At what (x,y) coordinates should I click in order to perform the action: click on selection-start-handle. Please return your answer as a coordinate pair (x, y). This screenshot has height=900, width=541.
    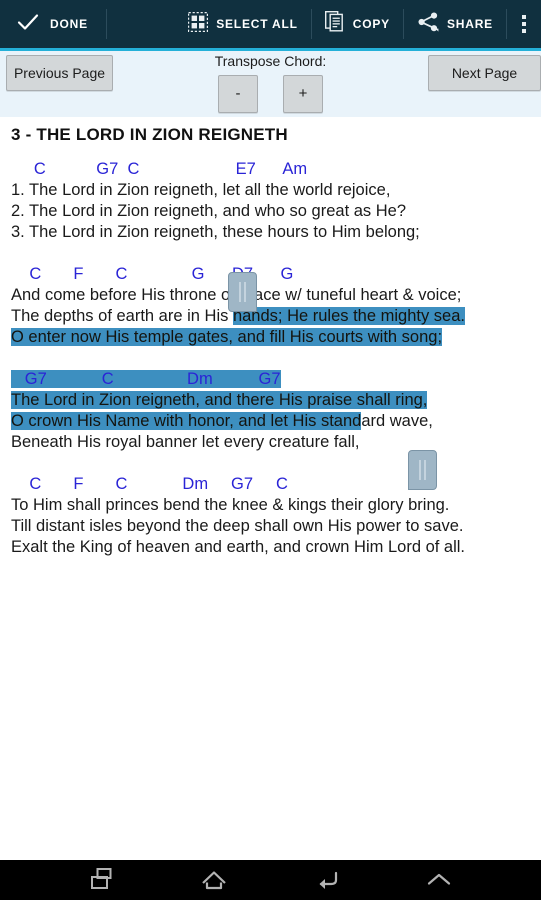
    Looking at the image, I should click on (242, 292).